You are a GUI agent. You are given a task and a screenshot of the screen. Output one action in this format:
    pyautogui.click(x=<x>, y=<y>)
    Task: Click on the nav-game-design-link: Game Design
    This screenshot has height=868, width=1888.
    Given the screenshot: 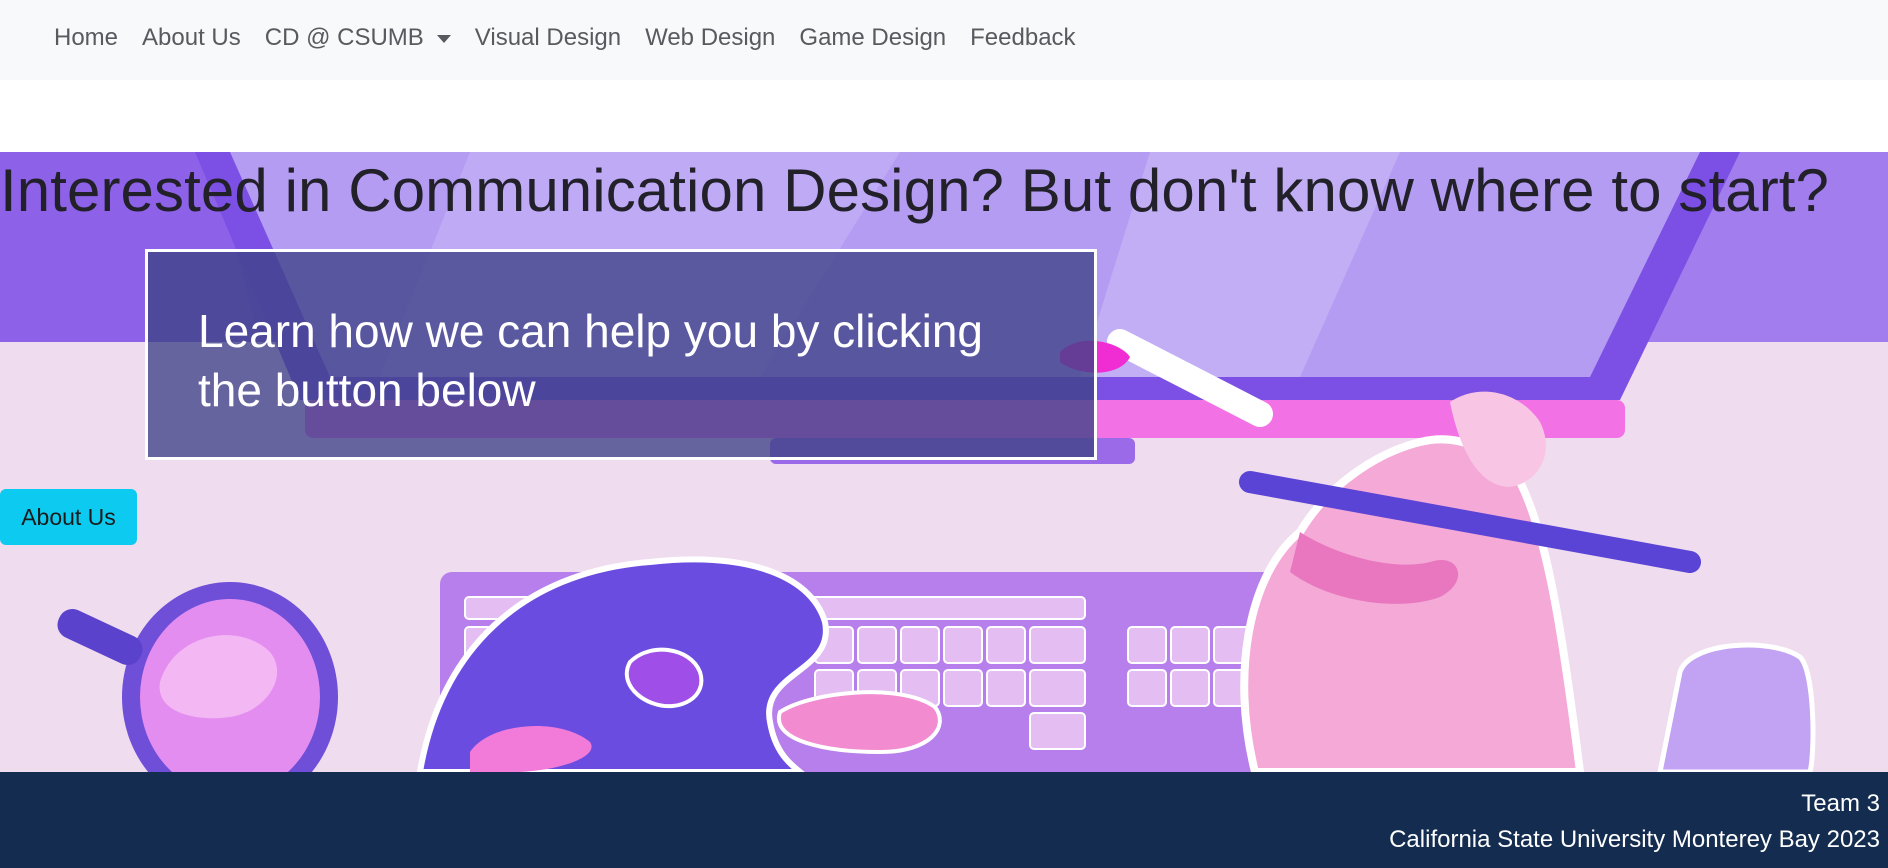 What is the action you would take?
    pyautogui.click(x=872, y=38)
    